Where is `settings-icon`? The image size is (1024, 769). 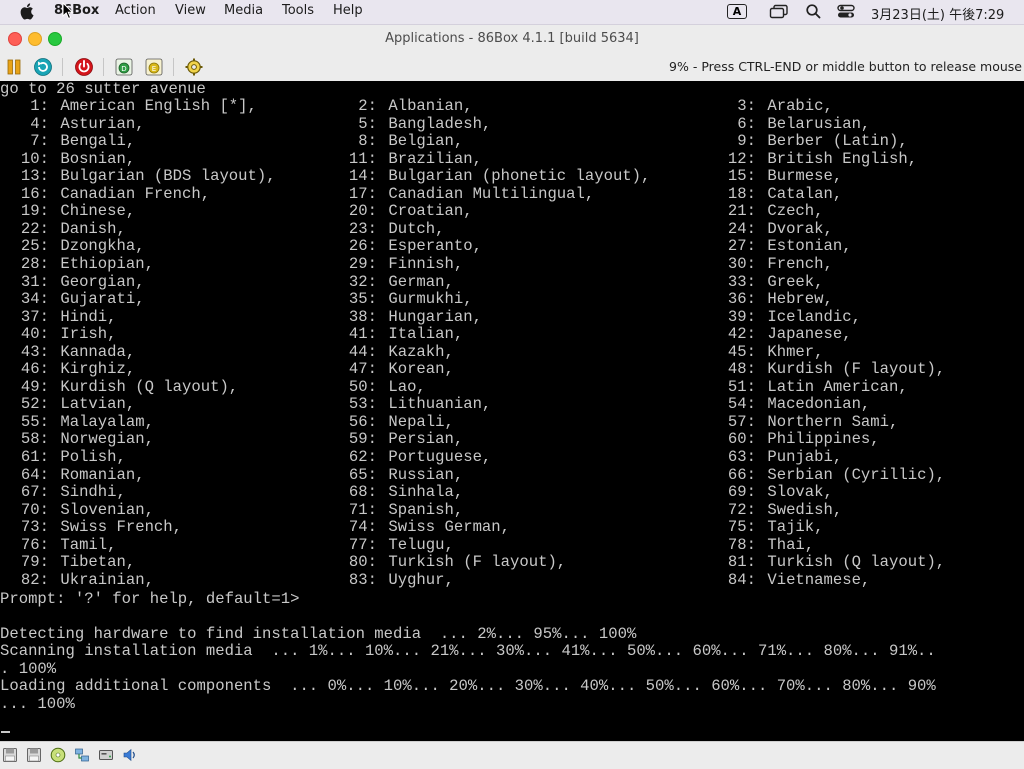
settings-icon is located at coordinates (194, 67).